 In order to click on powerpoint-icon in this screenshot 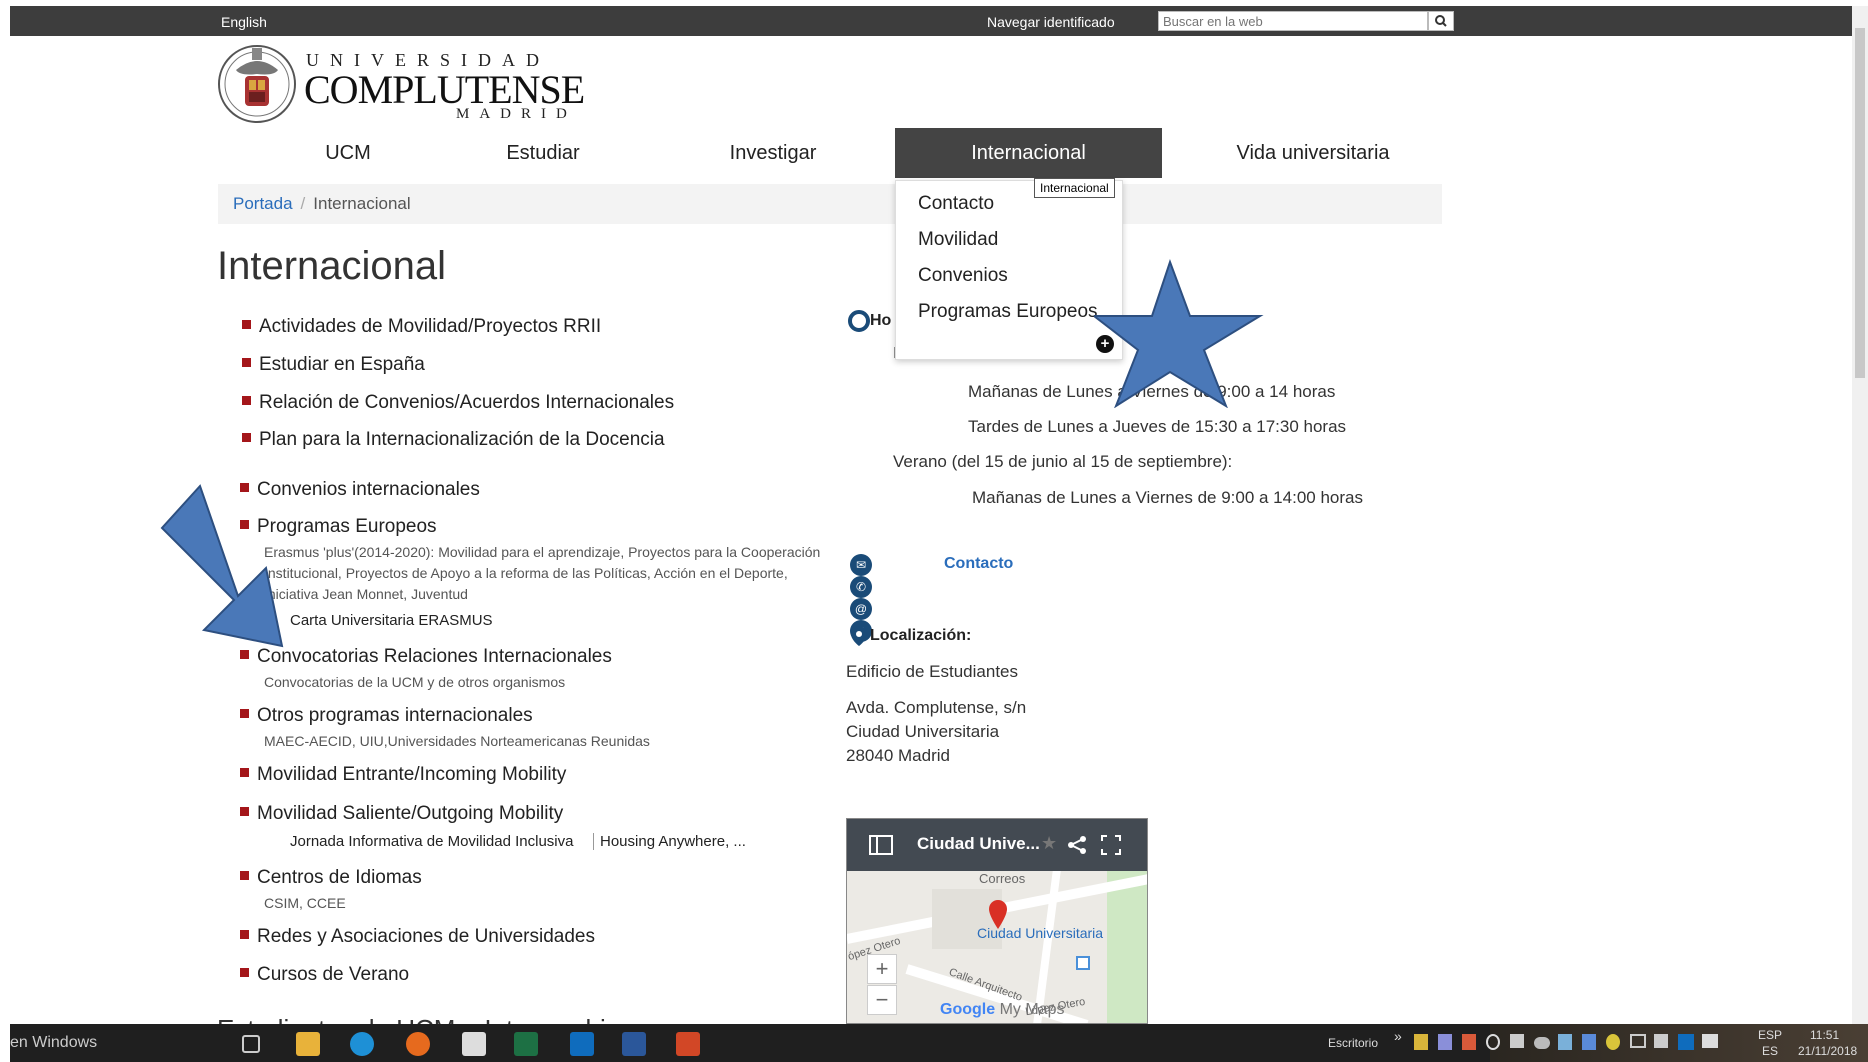, I will do `click(688, 1044)`.